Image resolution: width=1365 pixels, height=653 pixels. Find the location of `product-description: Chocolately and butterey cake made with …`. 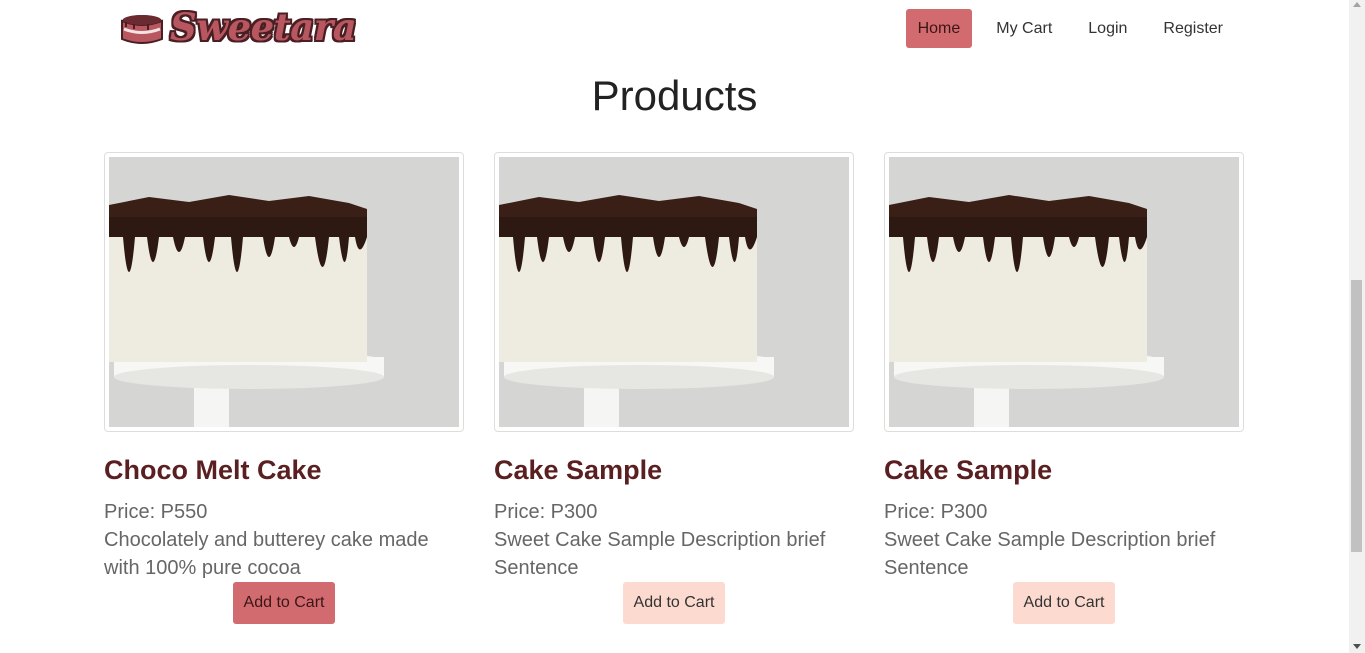

product-description: Chocolately and butterey cake made with … is located at coordinates (266, 554).